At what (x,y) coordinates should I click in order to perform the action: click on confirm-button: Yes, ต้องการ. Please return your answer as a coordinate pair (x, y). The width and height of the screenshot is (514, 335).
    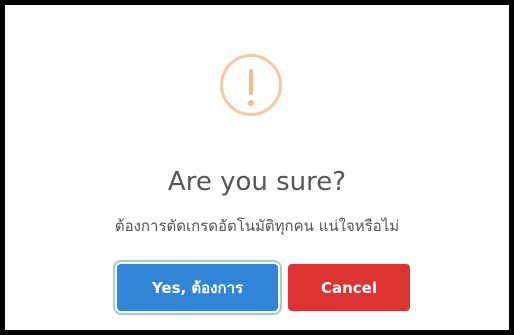
    Looking at the image, I should click on (197, 287).